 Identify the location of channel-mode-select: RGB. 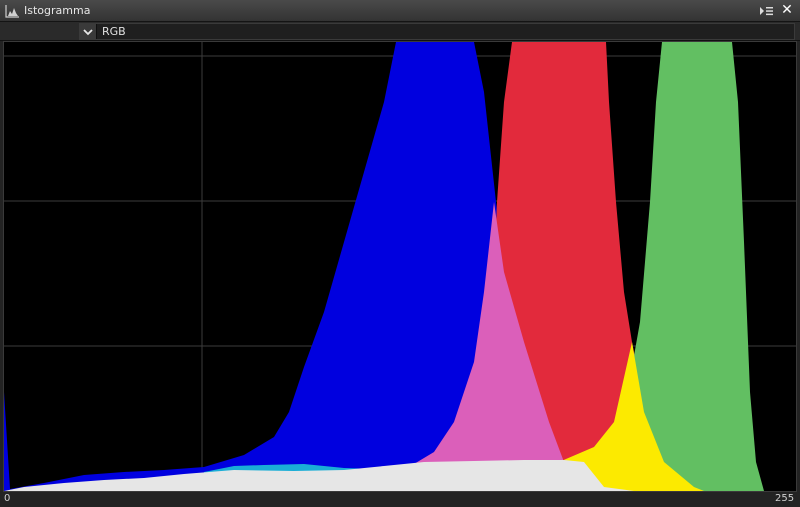
(437, 31).